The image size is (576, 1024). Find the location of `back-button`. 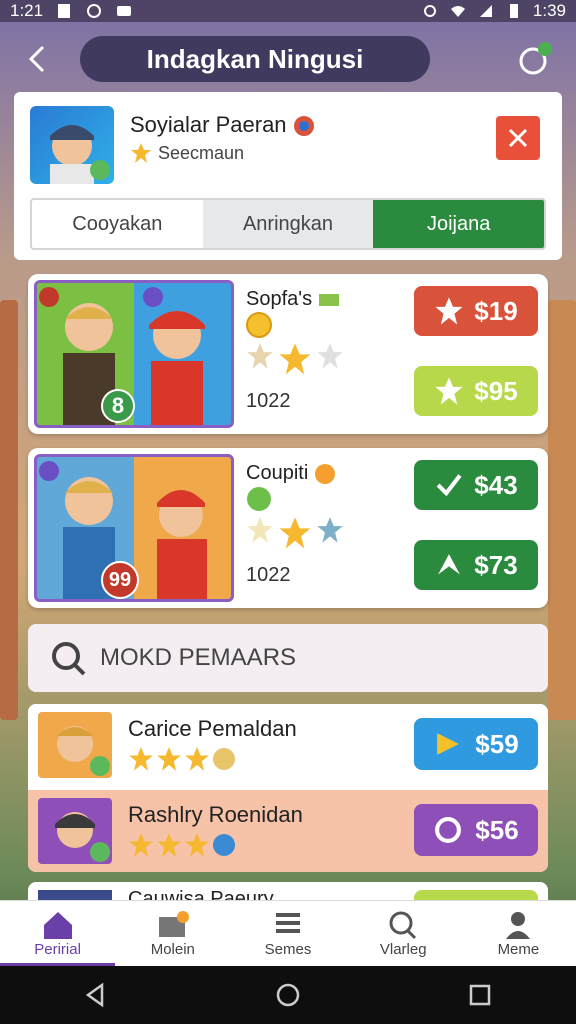

back-button is located at coordinates (37, 59).